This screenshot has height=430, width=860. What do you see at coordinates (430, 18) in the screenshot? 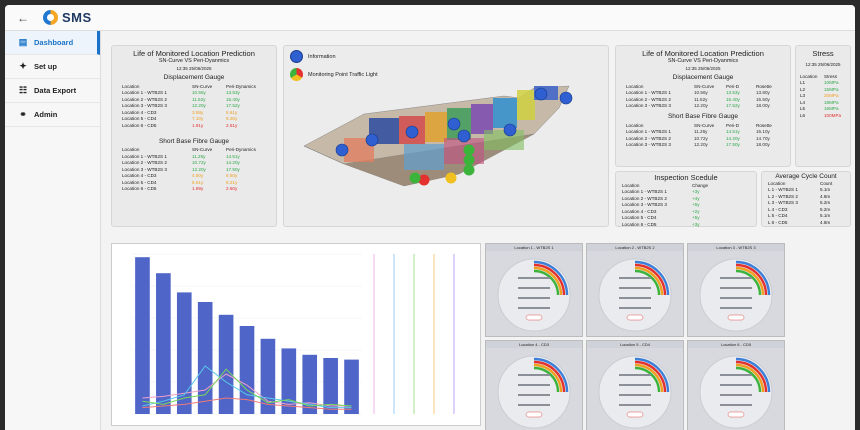
I see `top-bar: ← SMS` at bounding box center [430, 18].